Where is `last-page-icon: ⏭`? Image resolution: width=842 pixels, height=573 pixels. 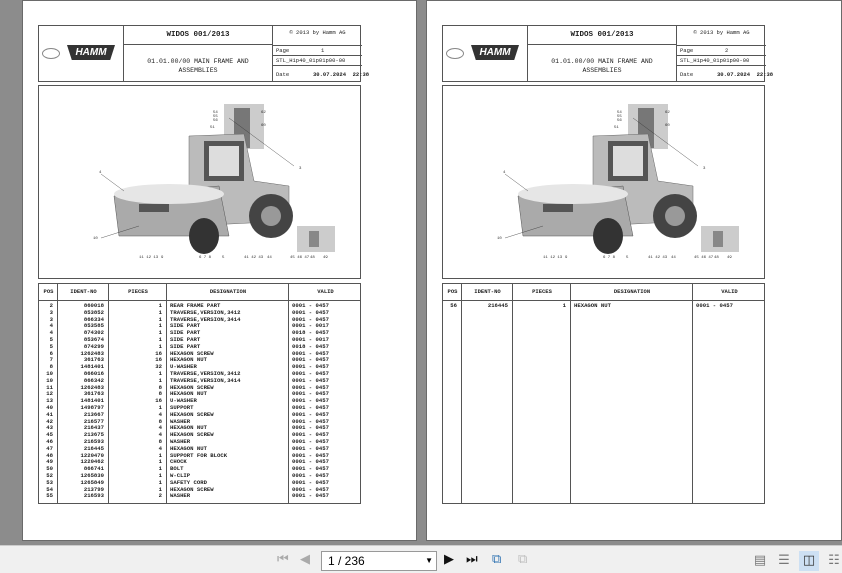 last-page-icon: ⏭ is located at coordinates (472, 560).